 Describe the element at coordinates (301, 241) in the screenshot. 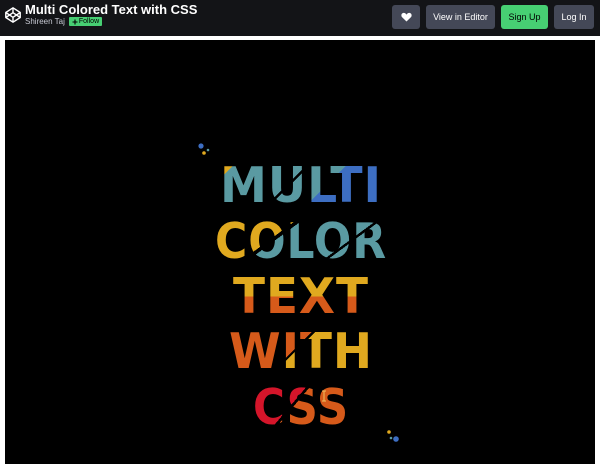

I see `art-line-color: COLOR` at that location.